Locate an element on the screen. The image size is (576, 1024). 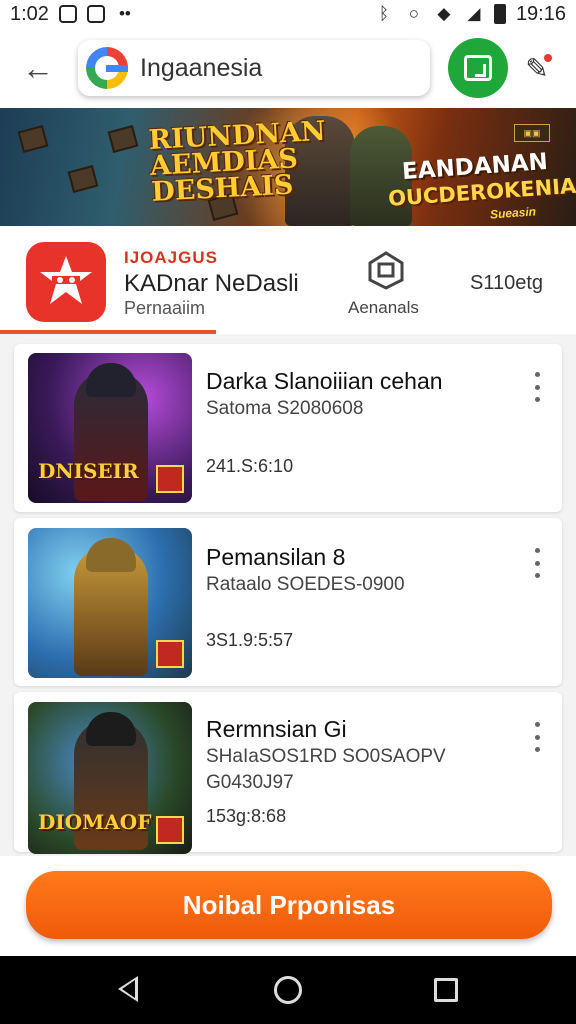
app-bar: ← Ingaanesia ✎ is located at coordinates (288, 68).